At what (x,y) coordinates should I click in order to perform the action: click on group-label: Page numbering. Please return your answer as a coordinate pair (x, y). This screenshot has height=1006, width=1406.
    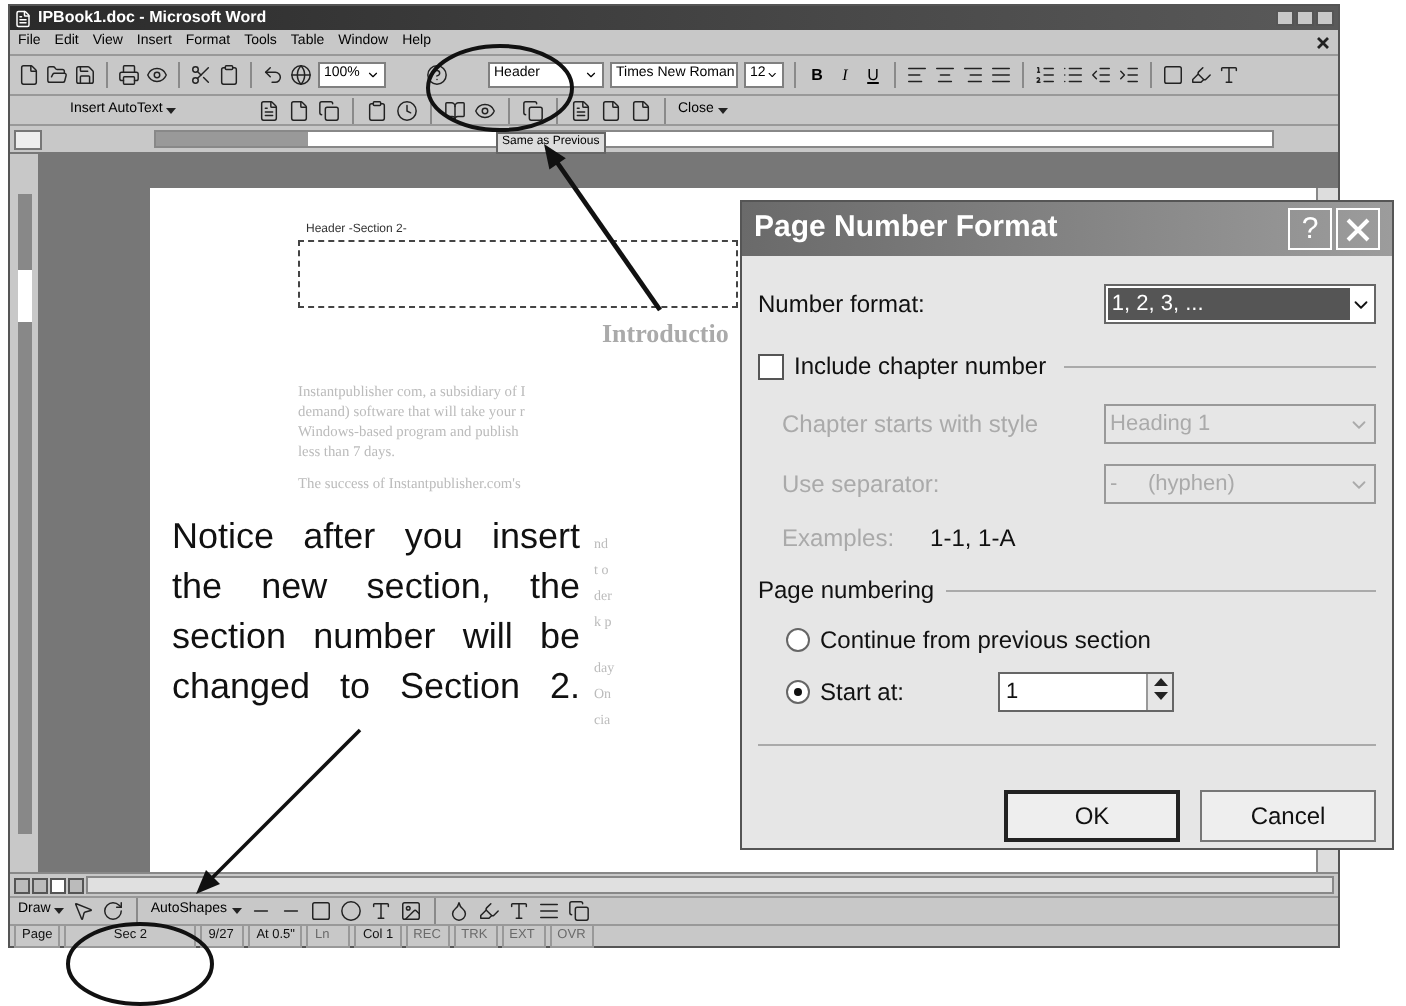
    Looking at the image, I should click on (846, 591).